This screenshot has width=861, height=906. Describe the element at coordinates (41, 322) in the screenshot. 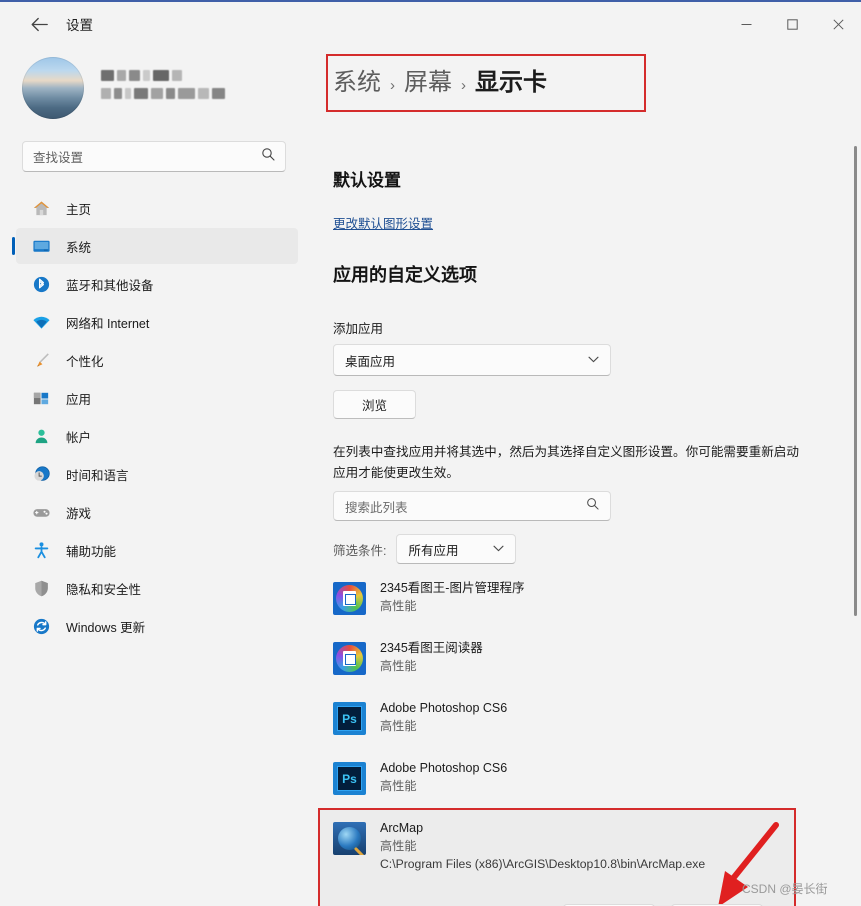

I see `wifi-icon` at that location.